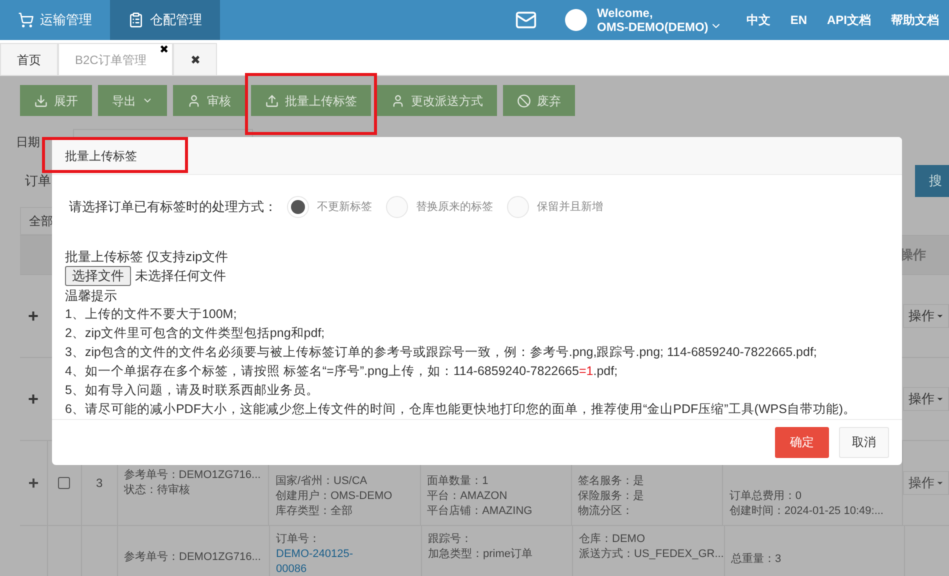 The image size is (949, 576). What do you see at coordinates (313, 511) in the screenshot?
I see `cell-text: 库存类型：全部` at bounding box center [313, 511].